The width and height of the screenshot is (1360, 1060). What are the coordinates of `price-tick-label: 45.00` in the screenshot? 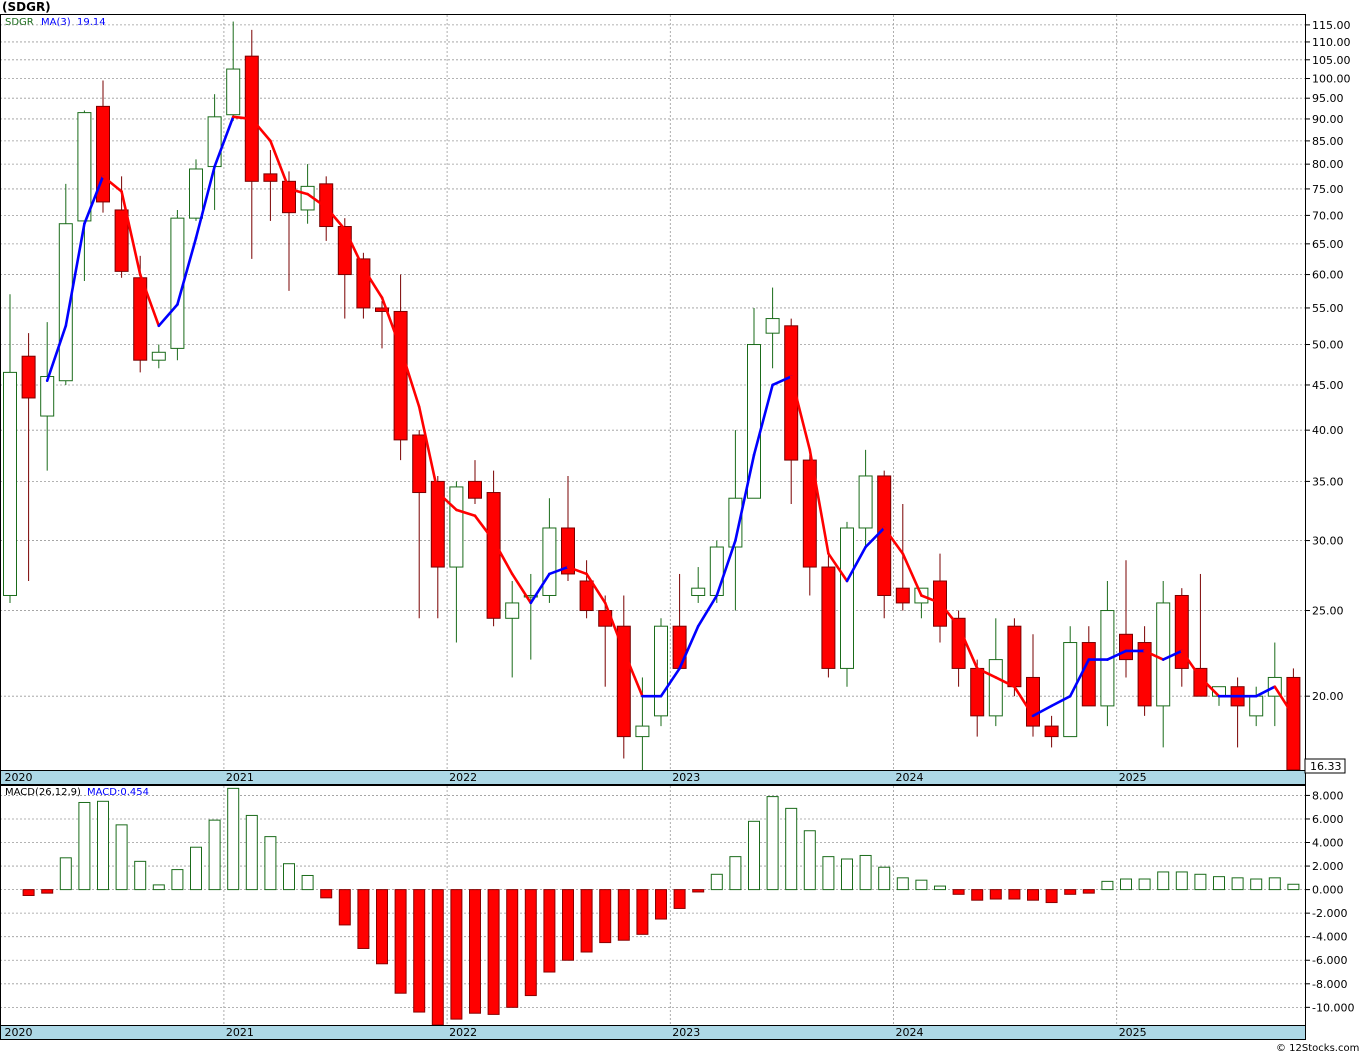 It's located at (1328, 385).